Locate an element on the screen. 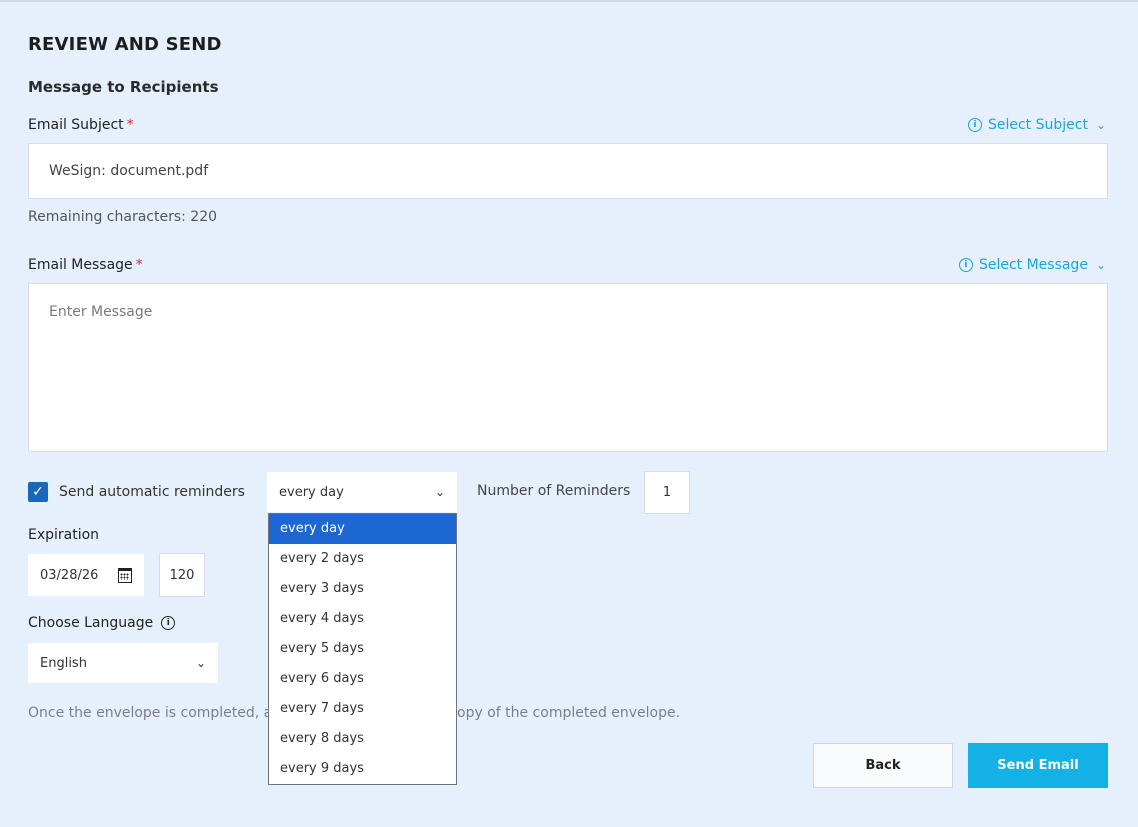 The width and height of the screenshot is (1138, 827). completion-note: Once the envelope is completed, a is located at coordinates (150, 713).